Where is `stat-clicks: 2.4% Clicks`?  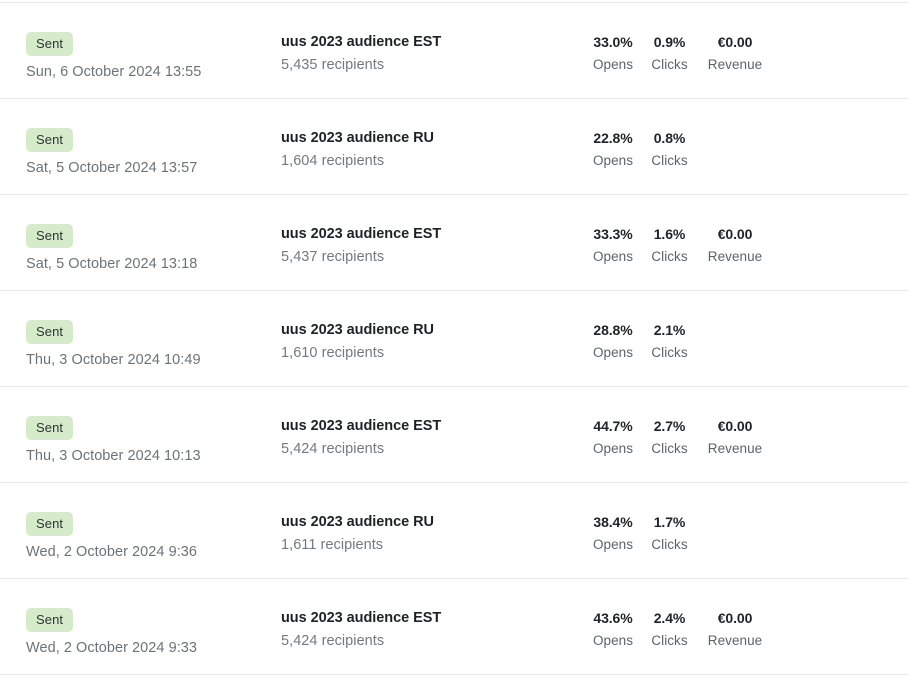 stat-clicks: 2.4% Clicks is located at coordinates (669, 629).